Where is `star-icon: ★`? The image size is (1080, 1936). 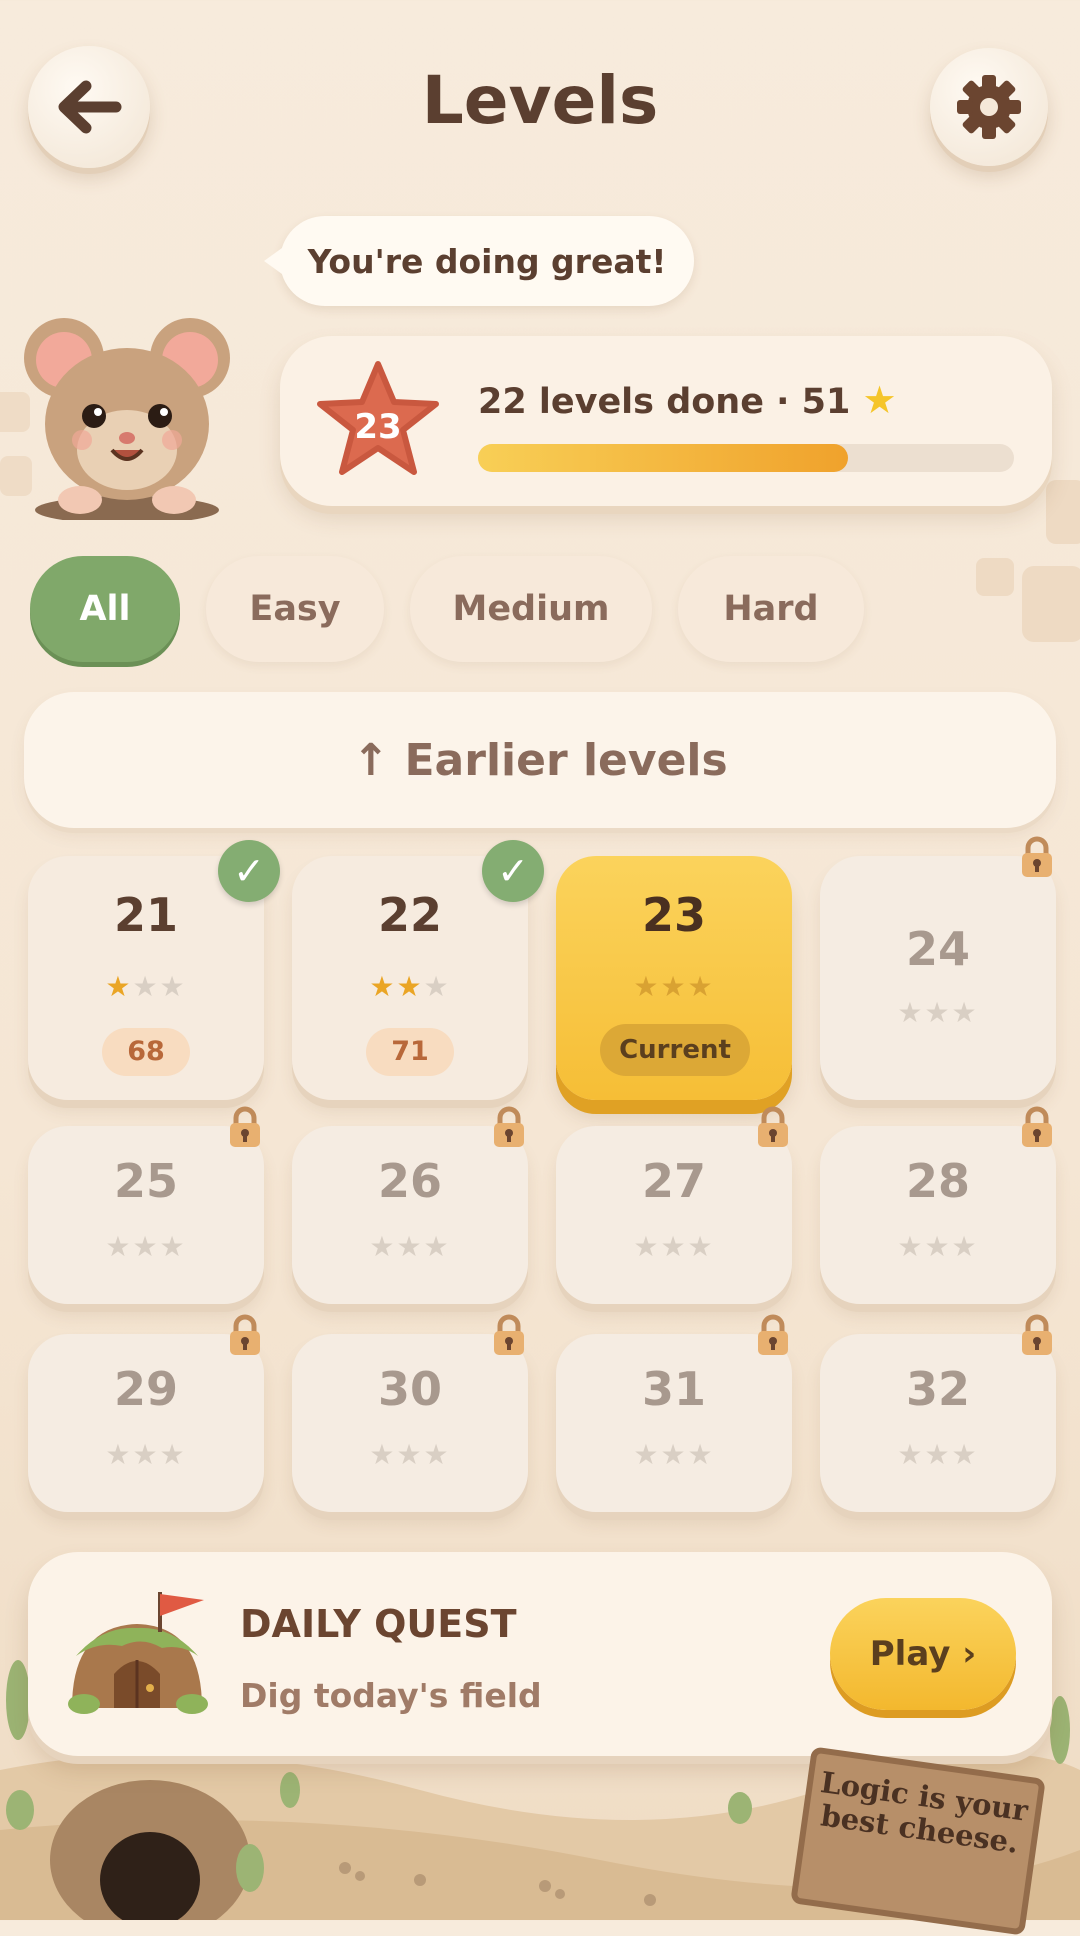 star-icon: ★ is located at coordinates (879, 400).